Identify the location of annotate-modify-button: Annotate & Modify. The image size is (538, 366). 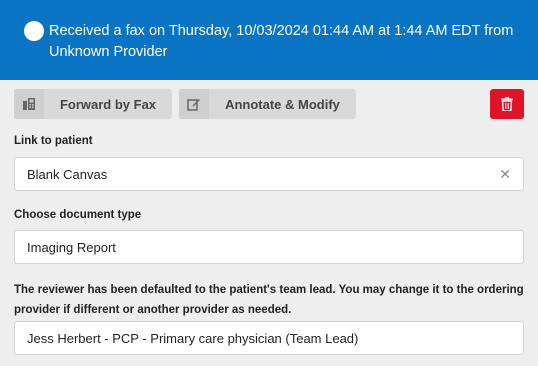
(267, 104).